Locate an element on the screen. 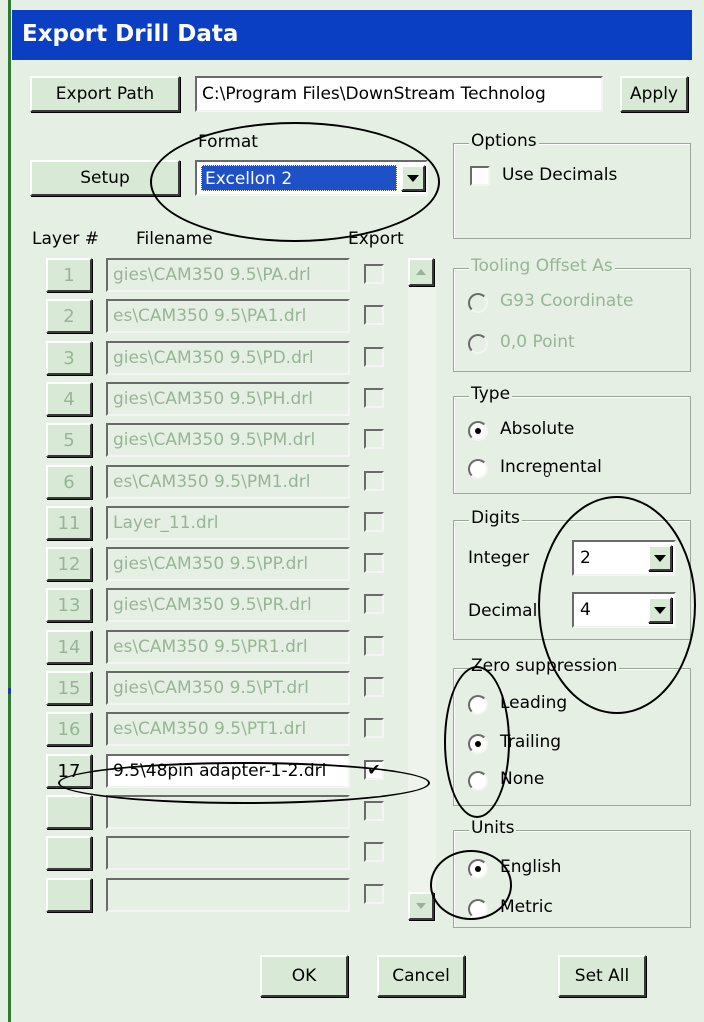 This screenshot has width=704, height=1022. layer-filename-field: gies\CAM350 9.5\PR.drl is located at coordinates (228, 605).